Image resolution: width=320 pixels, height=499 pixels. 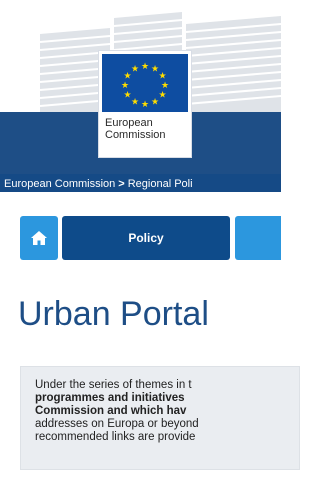 What do you see at coordinates (135, 135) in the screenshot?
I see `logo-caption-line2: Commission` at bounding box center [135, 135].